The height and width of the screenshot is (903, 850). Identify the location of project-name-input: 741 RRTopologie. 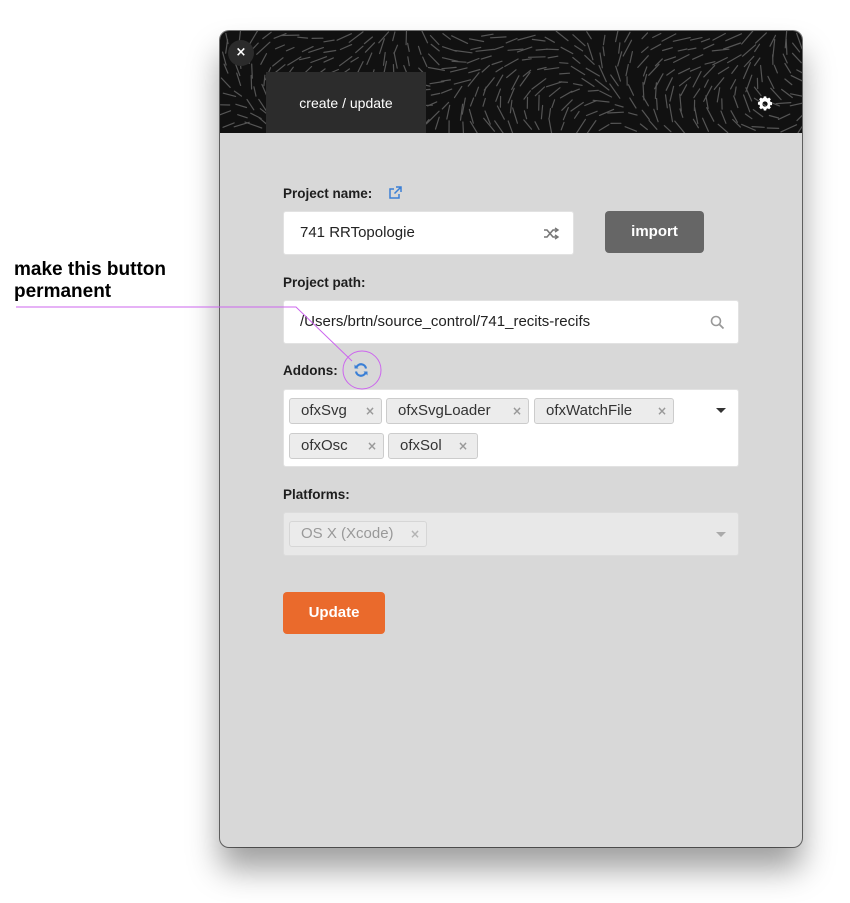
(428, 233).